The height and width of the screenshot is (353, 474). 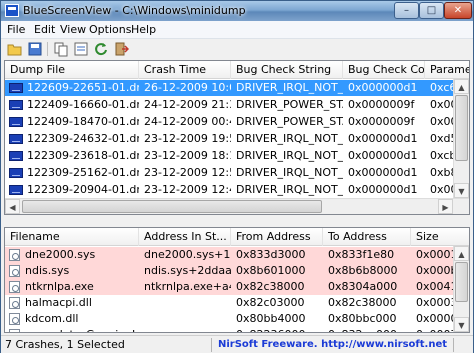 I want to click on cell-time: 23-12-2009 12:40:51, so click(x=187, y=189).